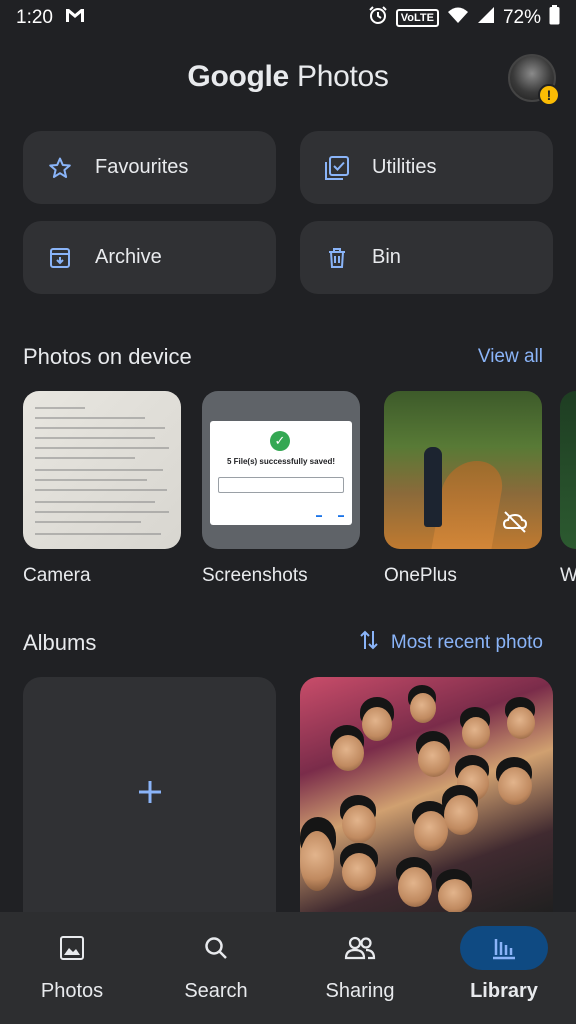 The height and width of the screenshot is (1024, 576). Describe the element at coordinates (426, 257) in the screenshot. I see `bin-button: Bin` at that location.